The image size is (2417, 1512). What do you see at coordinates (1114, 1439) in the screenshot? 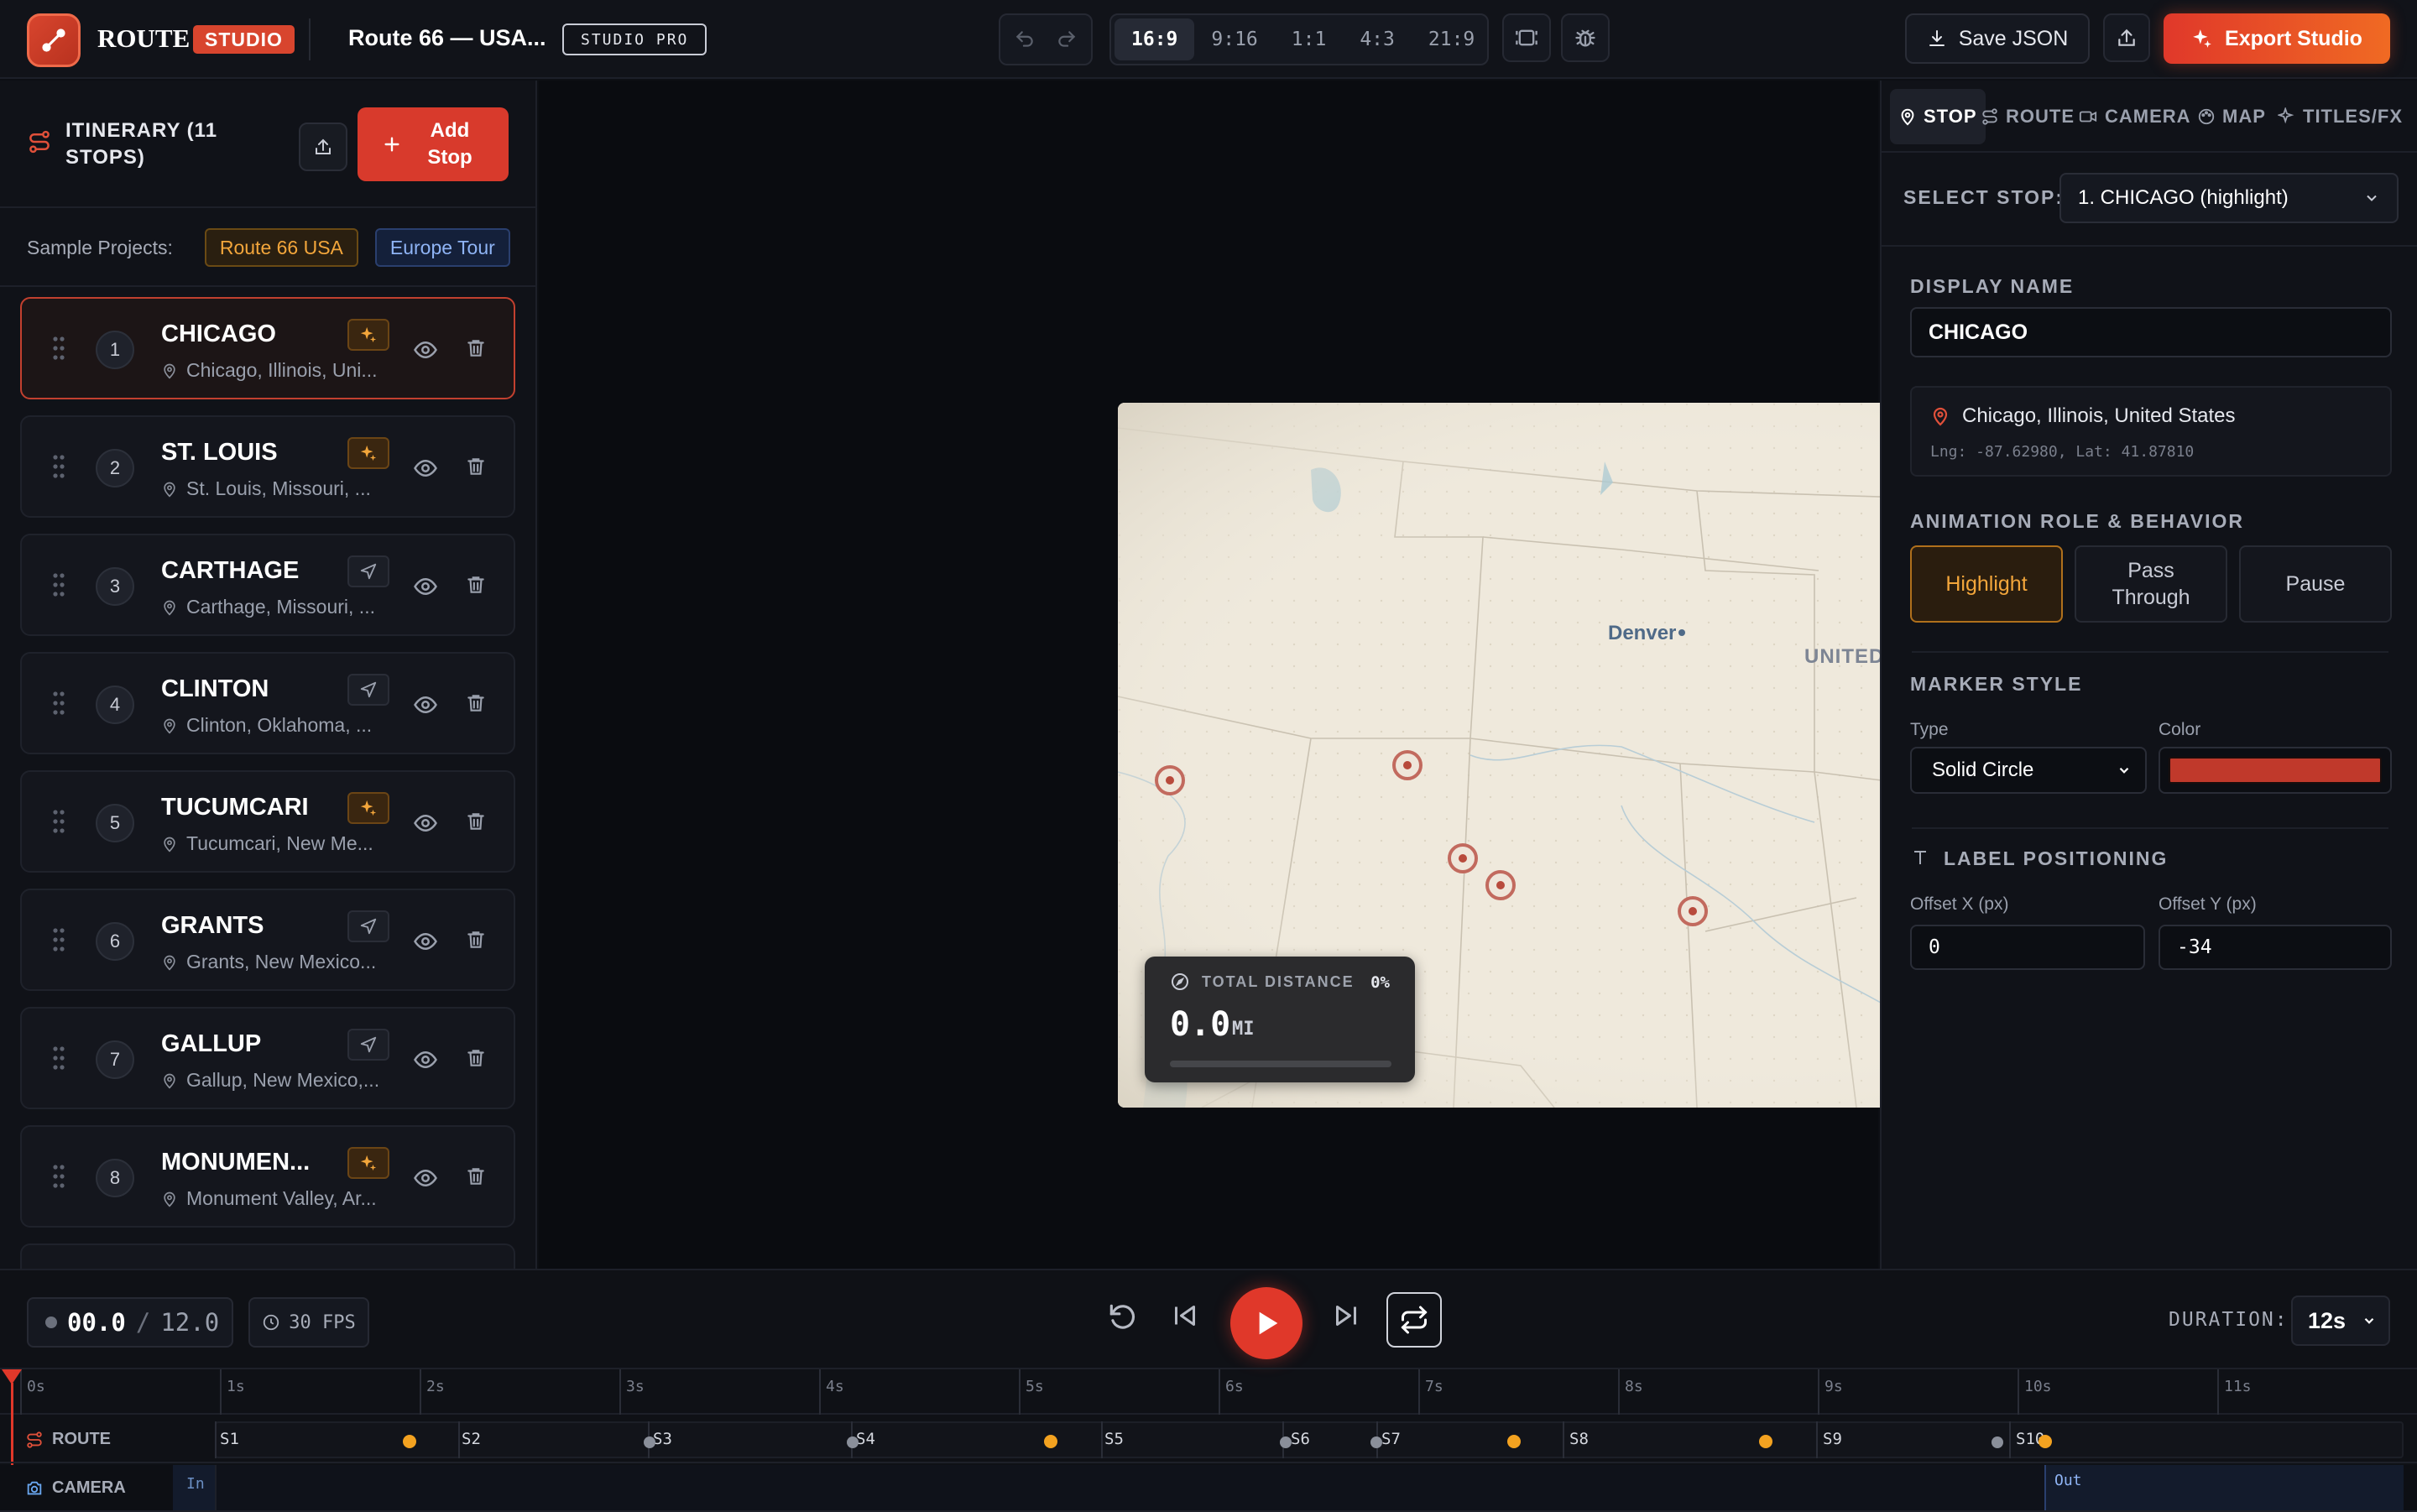
I see `route-segment-label: S5` at bounding box center [1114, 1439].